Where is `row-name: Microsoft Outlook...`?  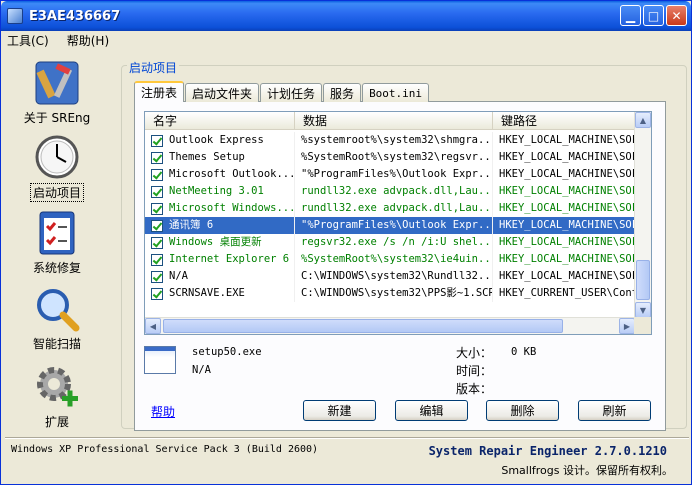
row-name: Microsoft Outlook... is located at coordinates (232, 174).